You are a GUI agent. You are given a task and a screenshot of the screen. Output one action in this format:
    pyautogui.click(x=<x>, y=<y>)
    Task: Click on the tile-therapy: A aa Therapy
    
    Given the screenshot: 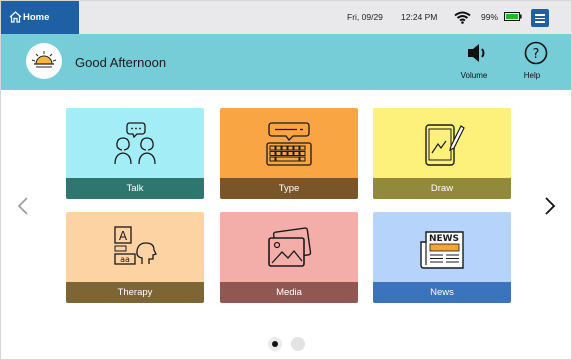 What is the action you would take?
    pyautogui.click(x=135, y=257)
    